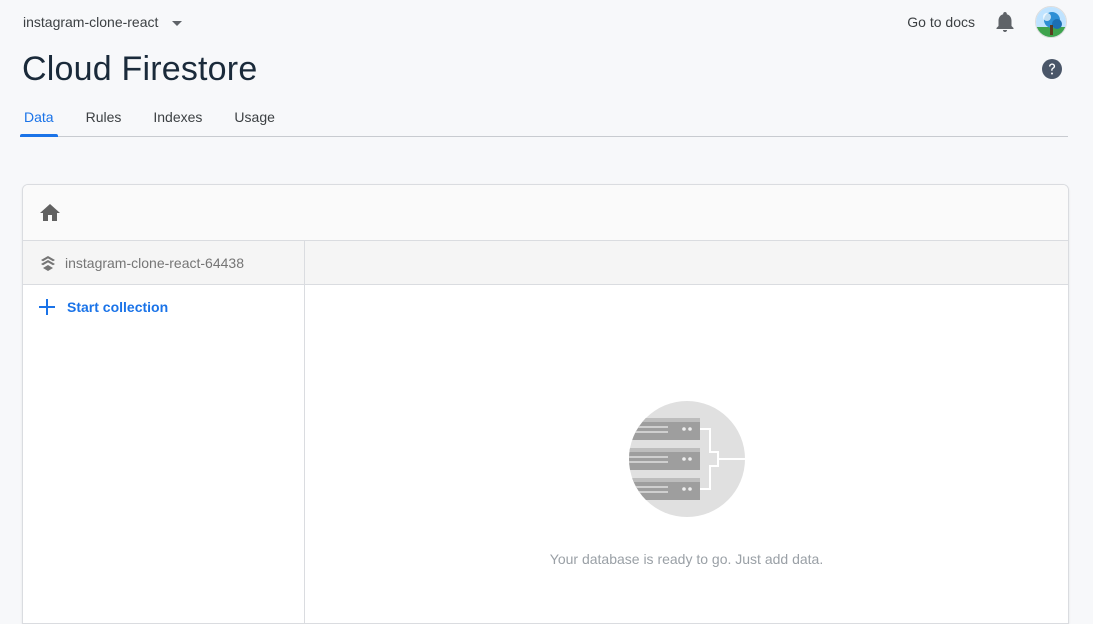 The height and width of the screenshot is (624, 1093). Describe the element at coordinates (39, 118) in the screenshot. I see `tab-data: Data` at that location.